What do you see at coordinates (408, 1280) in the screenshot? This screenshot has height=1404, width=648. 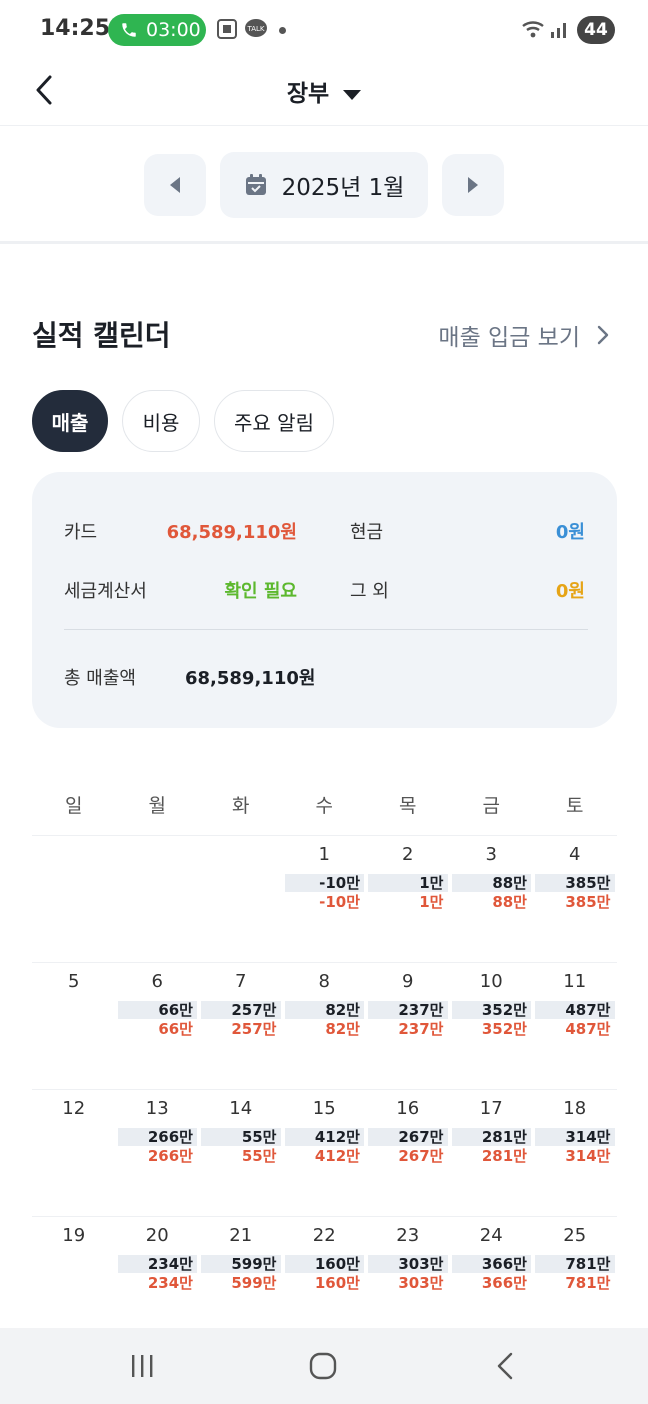 I see `calendar-day-cell: 23 303만 303만` at bounding box center [408, 1280].